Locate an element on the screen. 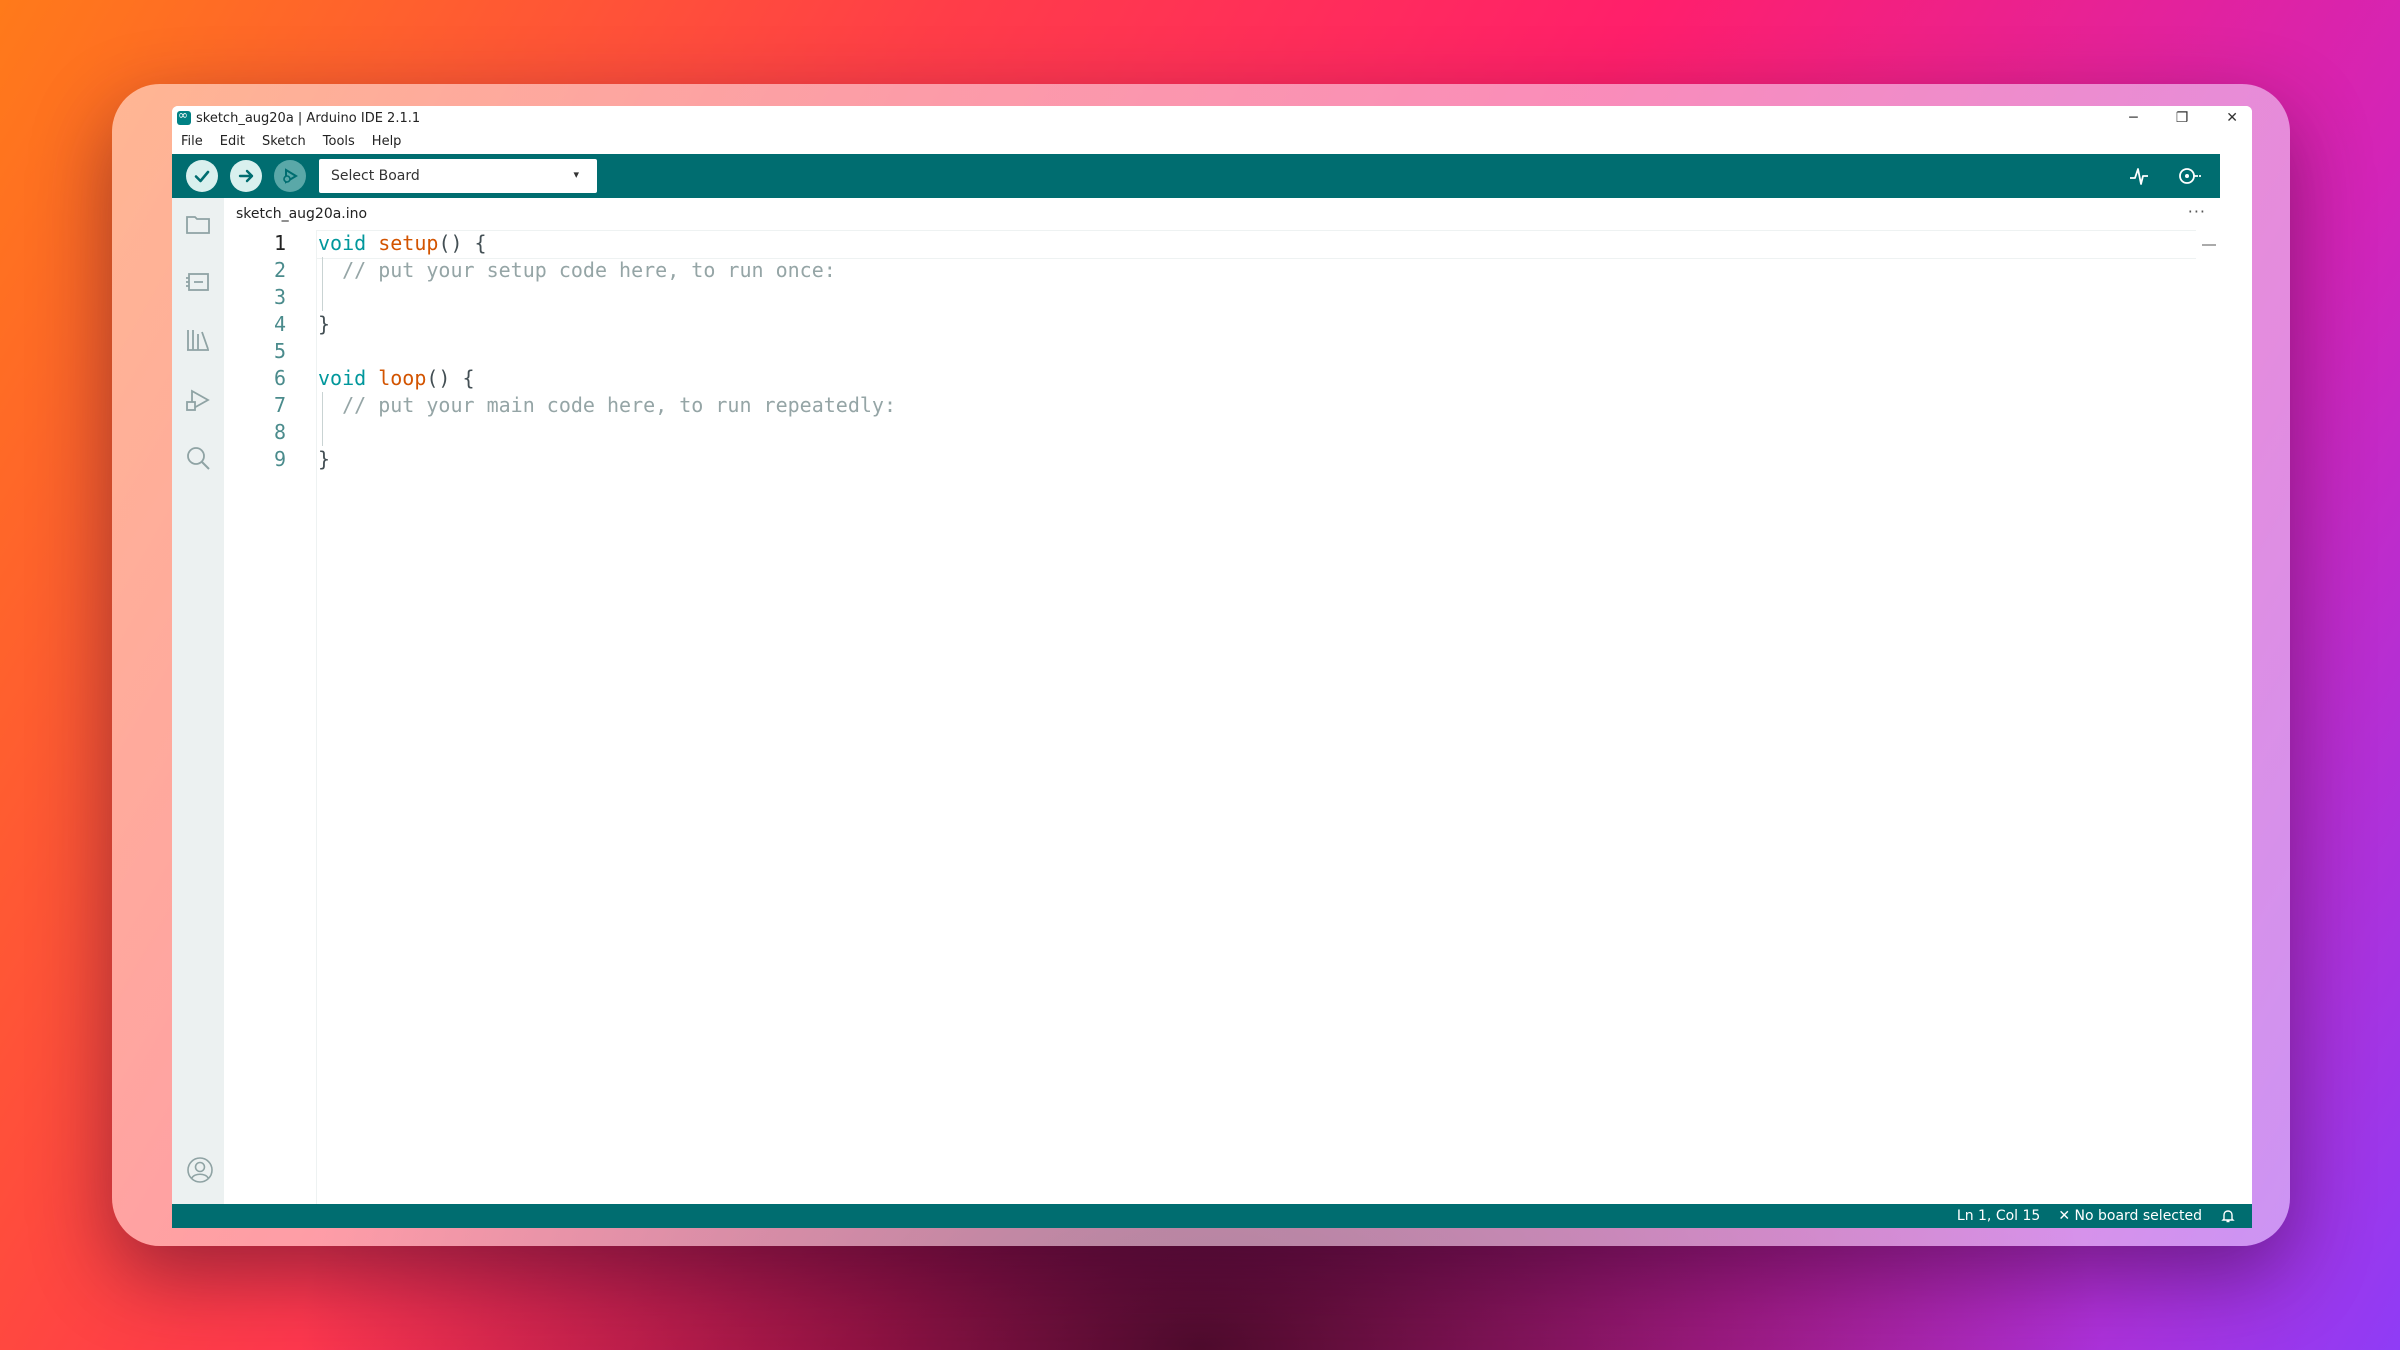  overview-ruler-marker is located at coordinates (2209, 245).